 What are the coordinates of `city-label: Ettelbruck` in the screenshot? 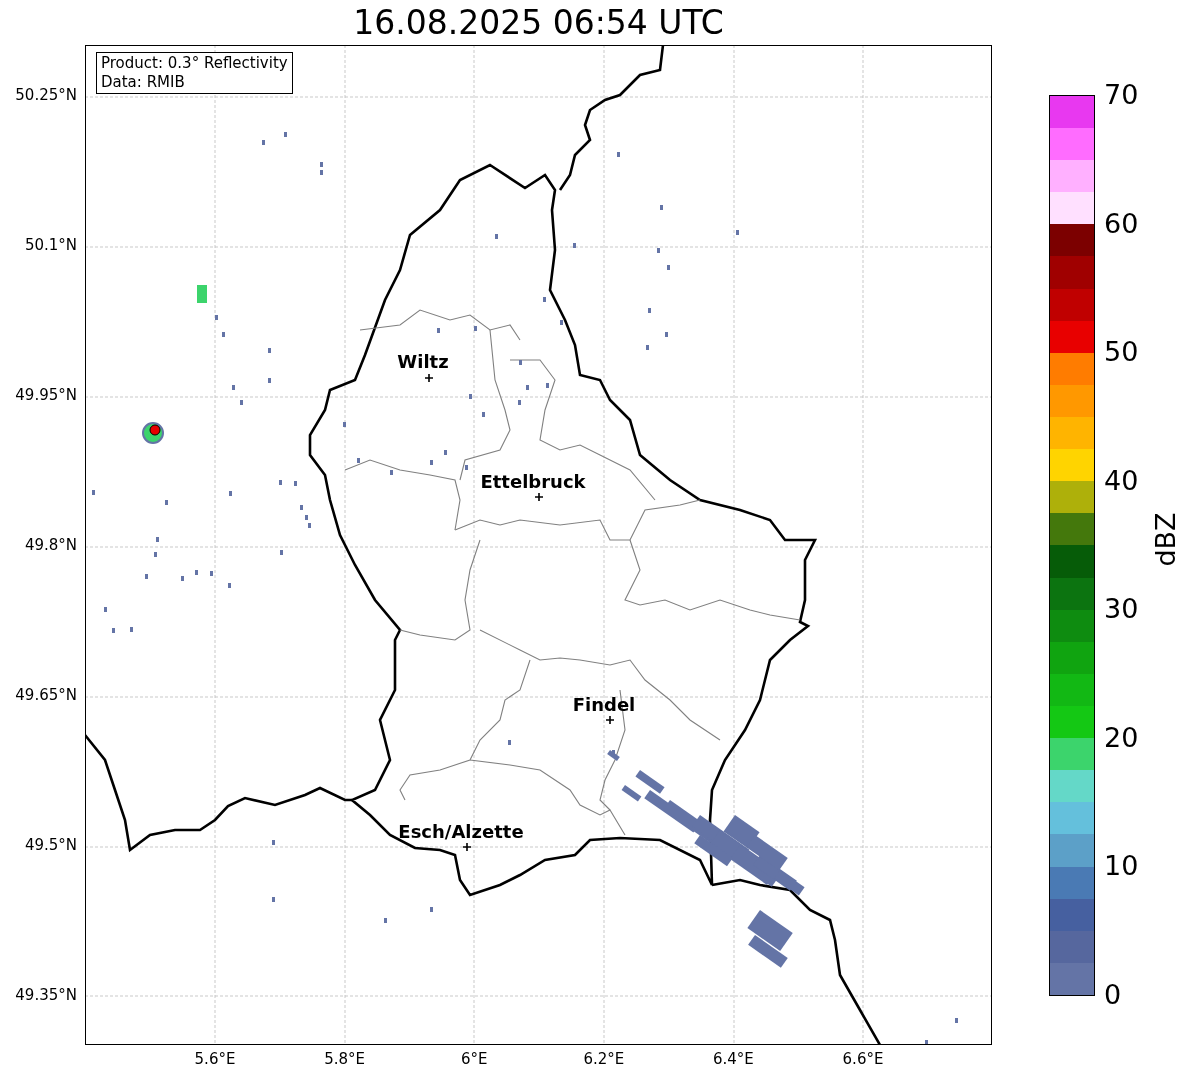 It's located at (533, 481).